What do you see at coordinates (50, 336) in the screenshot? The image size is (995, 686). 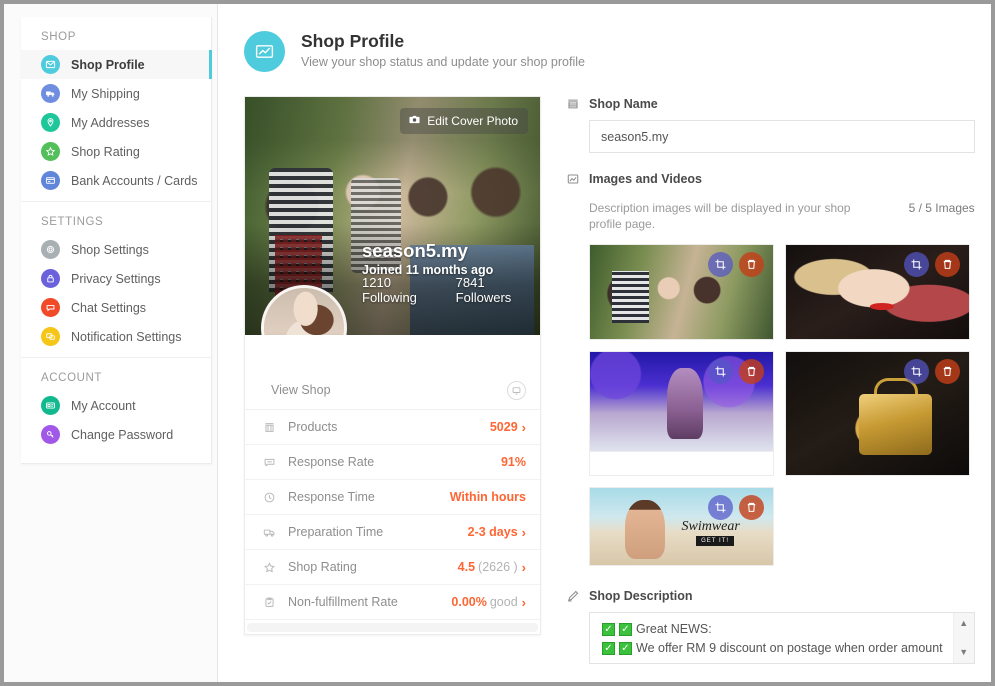 I see `bell-notification-icon` at bounding box center [50, 336].